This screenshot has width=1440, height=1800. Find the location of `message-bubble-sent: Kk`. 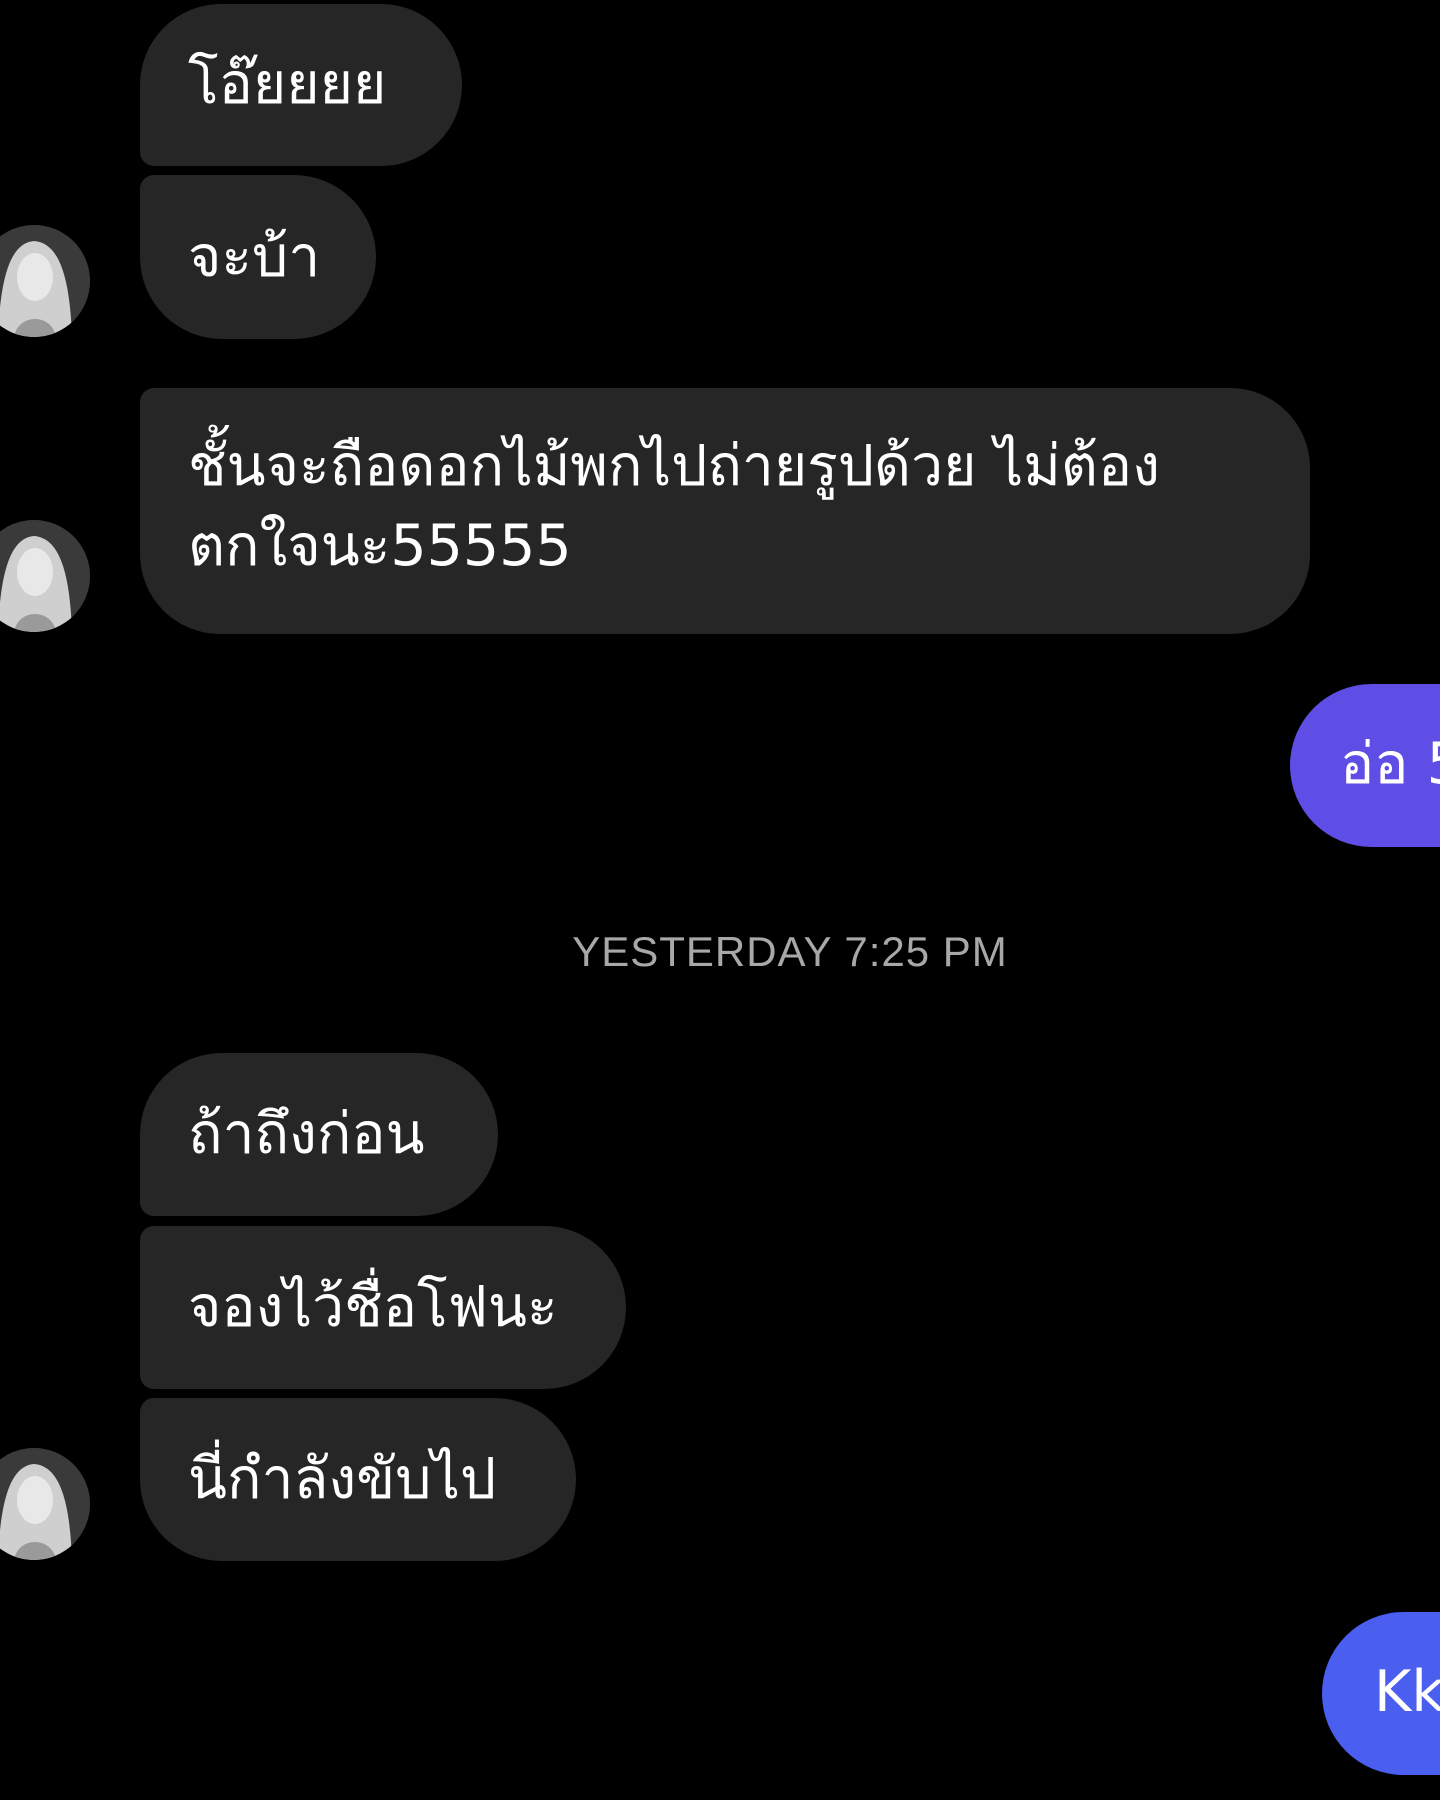

message-bubble-sent: Kk is located at coordinates (1381, 1693).